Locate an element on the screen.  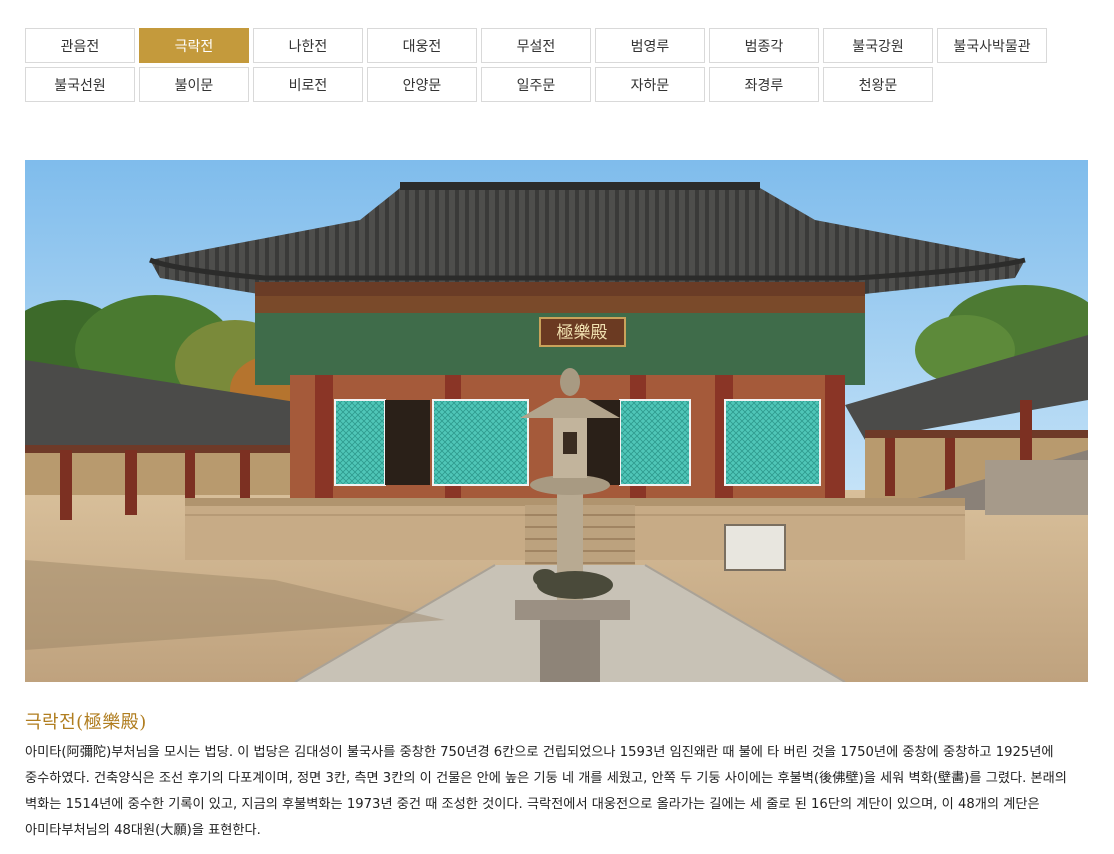
tab-daeungjeon: 대웅전 is located at coordinates (422, 45).